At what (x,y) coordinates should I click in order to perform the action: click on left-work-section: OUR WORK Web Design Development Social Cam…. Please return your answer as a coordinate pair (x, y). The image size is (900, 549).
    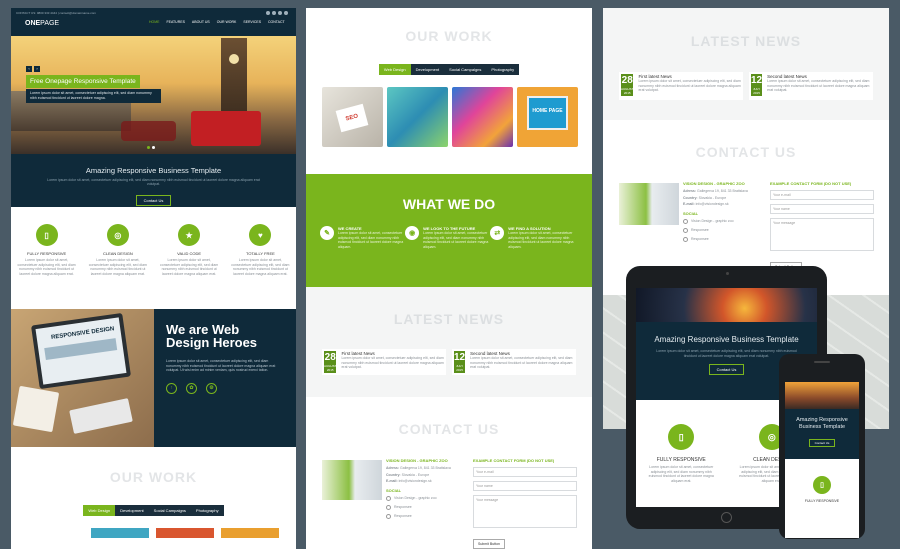
    Looking at the image, I should click on (153, 497).